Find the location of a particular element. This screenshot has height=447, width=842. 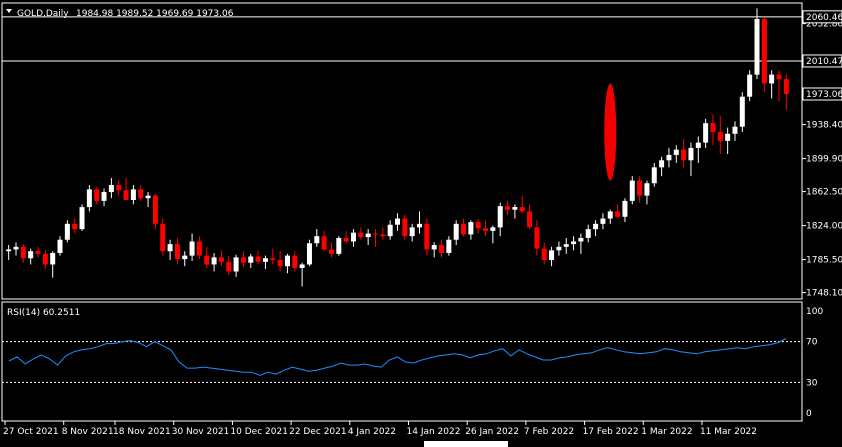

time-tick-label: 7 Feb 2022 is located at coordinates (549, 432).